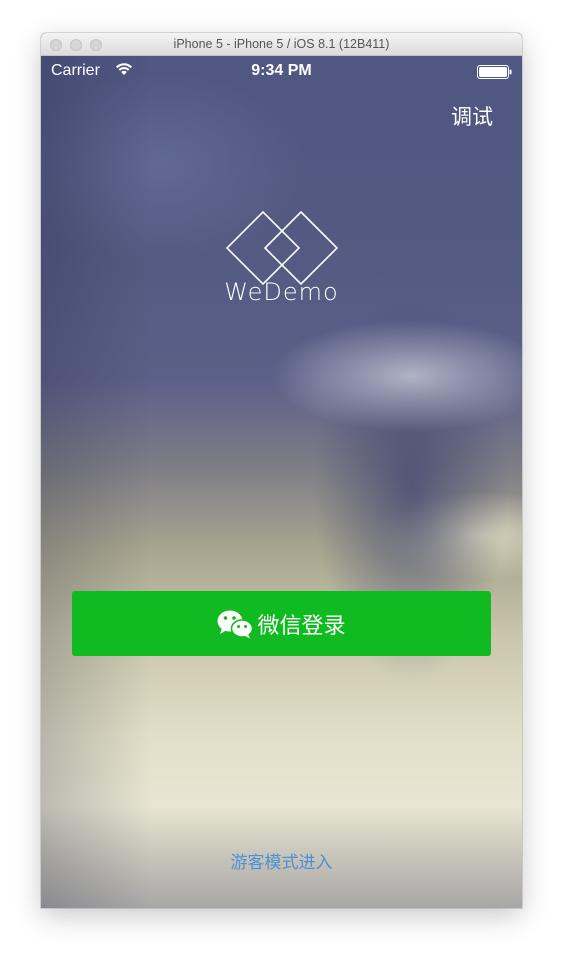  I want to click on guest-mode-link: 游客模式进入, so click(281, 860).